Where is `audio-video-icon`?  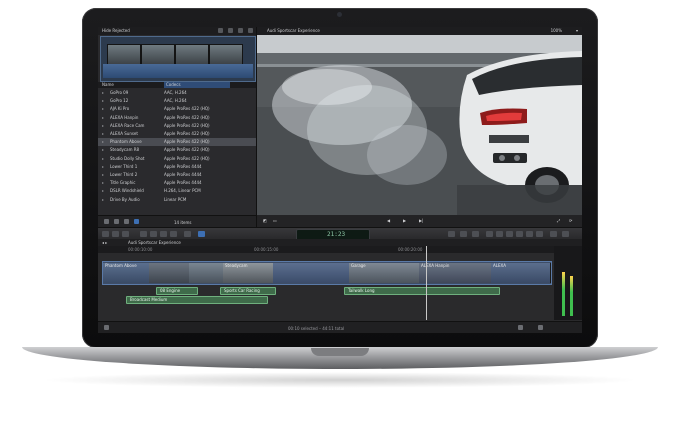
audio-video-icon is located at coordinates (187, 234).